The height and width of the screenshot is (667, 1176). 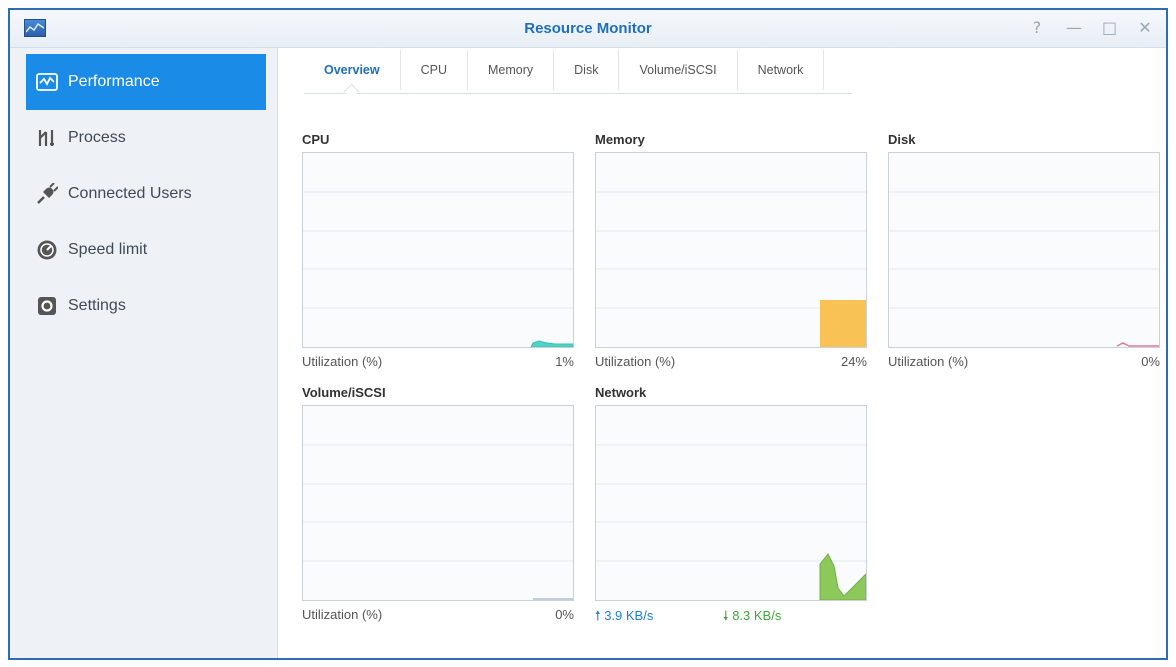 I want to click on cpu-panel: CPU Utilization (%) 1%, so click(x=438, y=254).